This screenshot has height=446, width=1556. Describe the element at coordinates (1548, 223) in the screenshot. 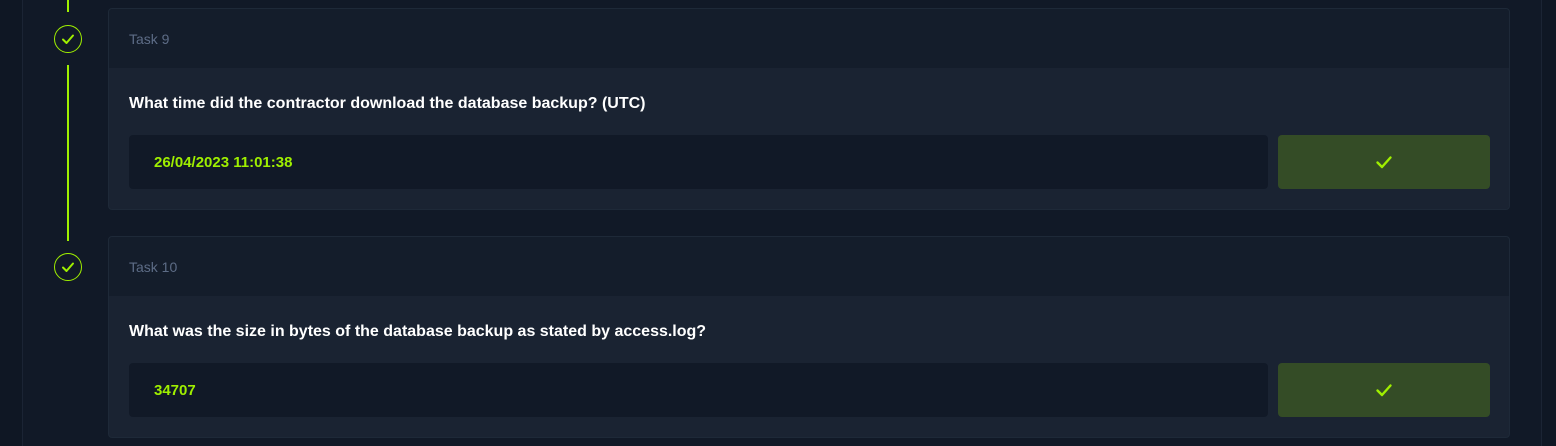

I see `right-gutter` at that location.